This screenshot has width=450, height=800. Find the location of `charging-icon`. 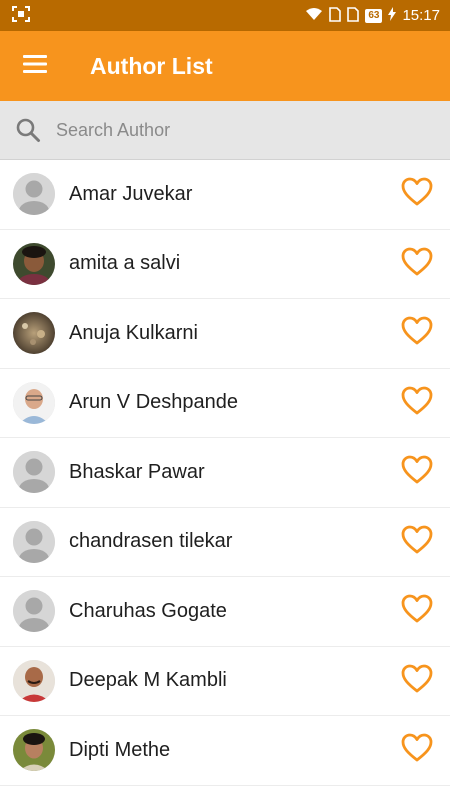

charging-icon is located at coordinates (392, 15).